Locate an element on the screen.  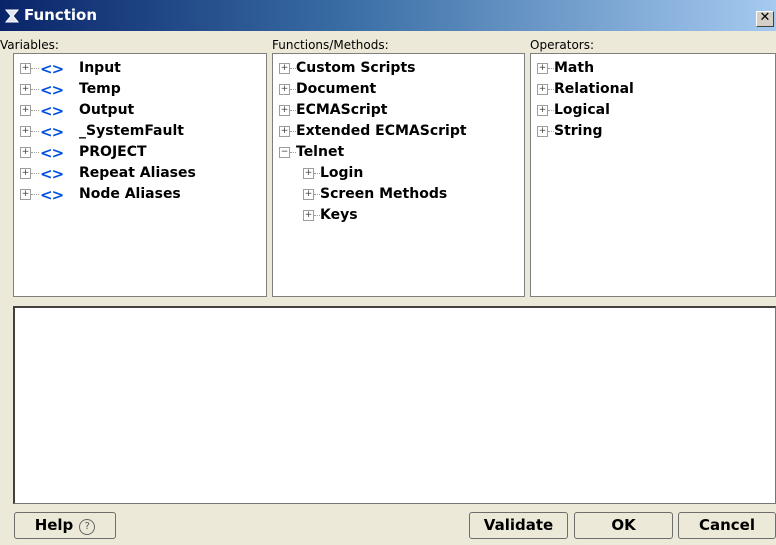
variables-tree-node: + <> Node Aliases is located at coordinates (139, 195).